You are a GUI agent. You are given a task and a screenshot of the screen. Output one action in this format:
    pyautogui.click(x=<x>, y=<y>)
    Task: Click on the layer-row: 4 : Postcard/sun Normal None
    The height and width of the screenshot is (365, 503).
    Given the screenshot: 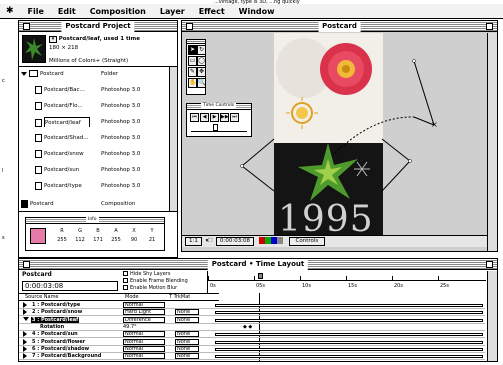 What is the action you would take?
    pyautogui.click(x=252, y=335)
    